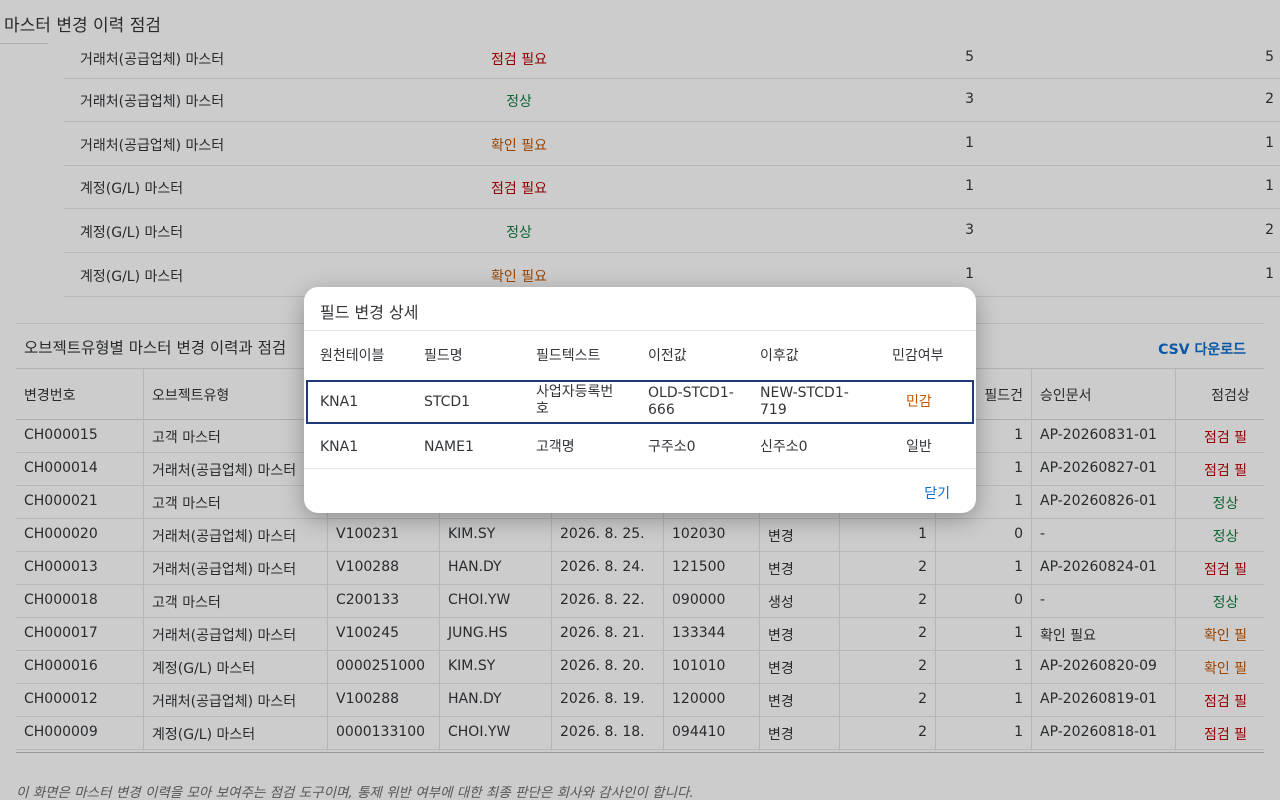  What do you see at coordinates (575, 392) in the screenshot?
I see `dialog-cell-text: 사업자등록번` at bounding box center [575, 392].